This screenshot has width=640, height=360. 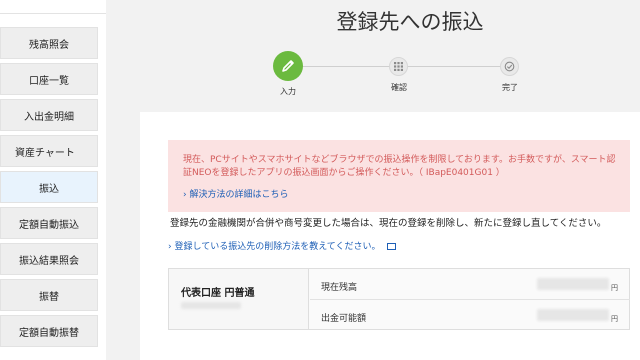 I want to click on current-balance-label: 現在残高, so click(x=339, y=288).